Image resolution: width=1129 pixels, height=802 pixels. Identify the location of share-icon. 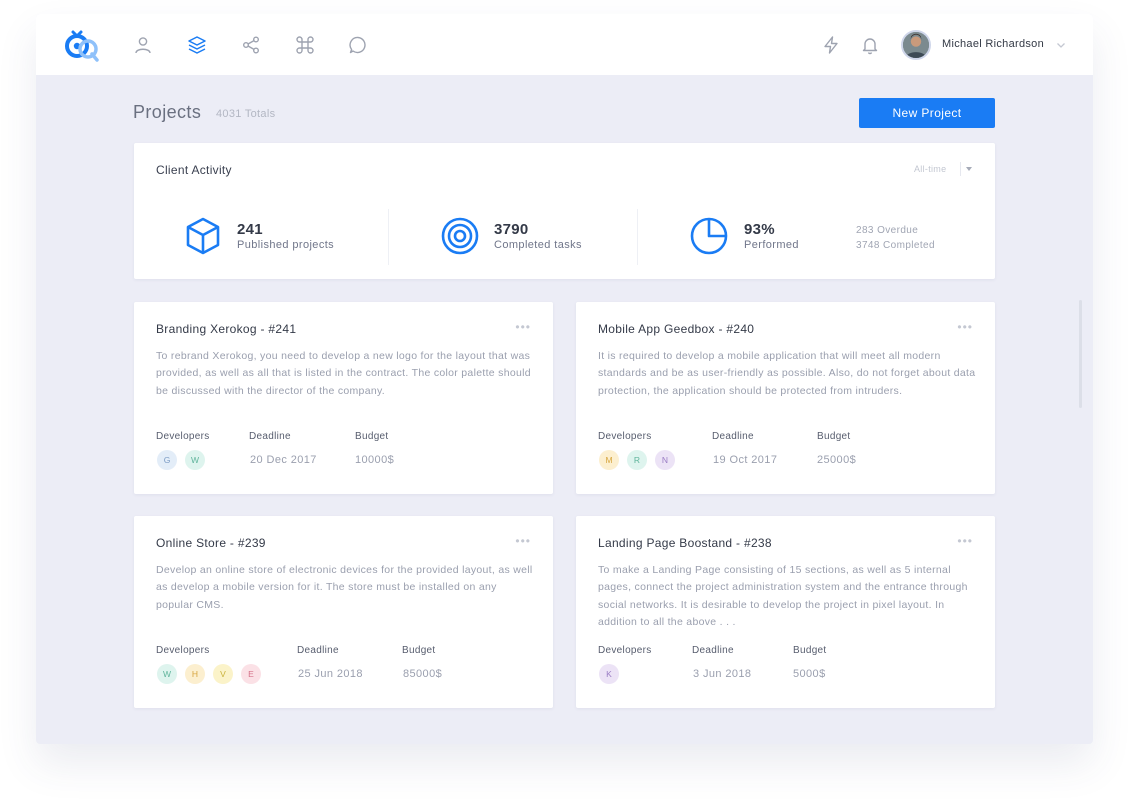
(251, 45).